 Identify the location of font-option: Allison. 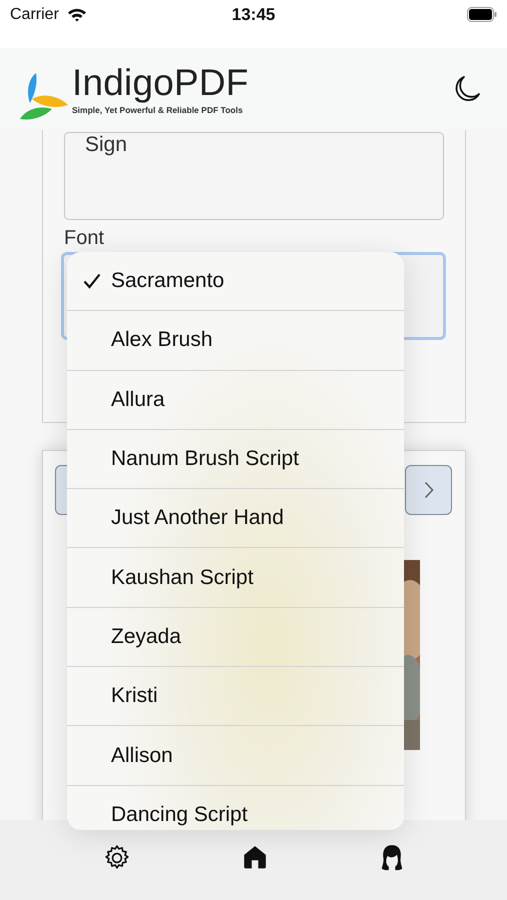
(235, 756).